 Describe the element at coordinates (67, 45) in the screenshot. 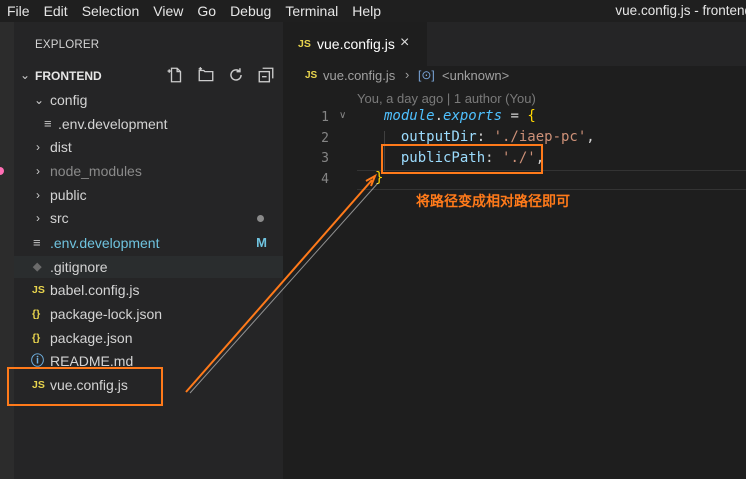

I see `explorer-title: EXPLORER` at that location.